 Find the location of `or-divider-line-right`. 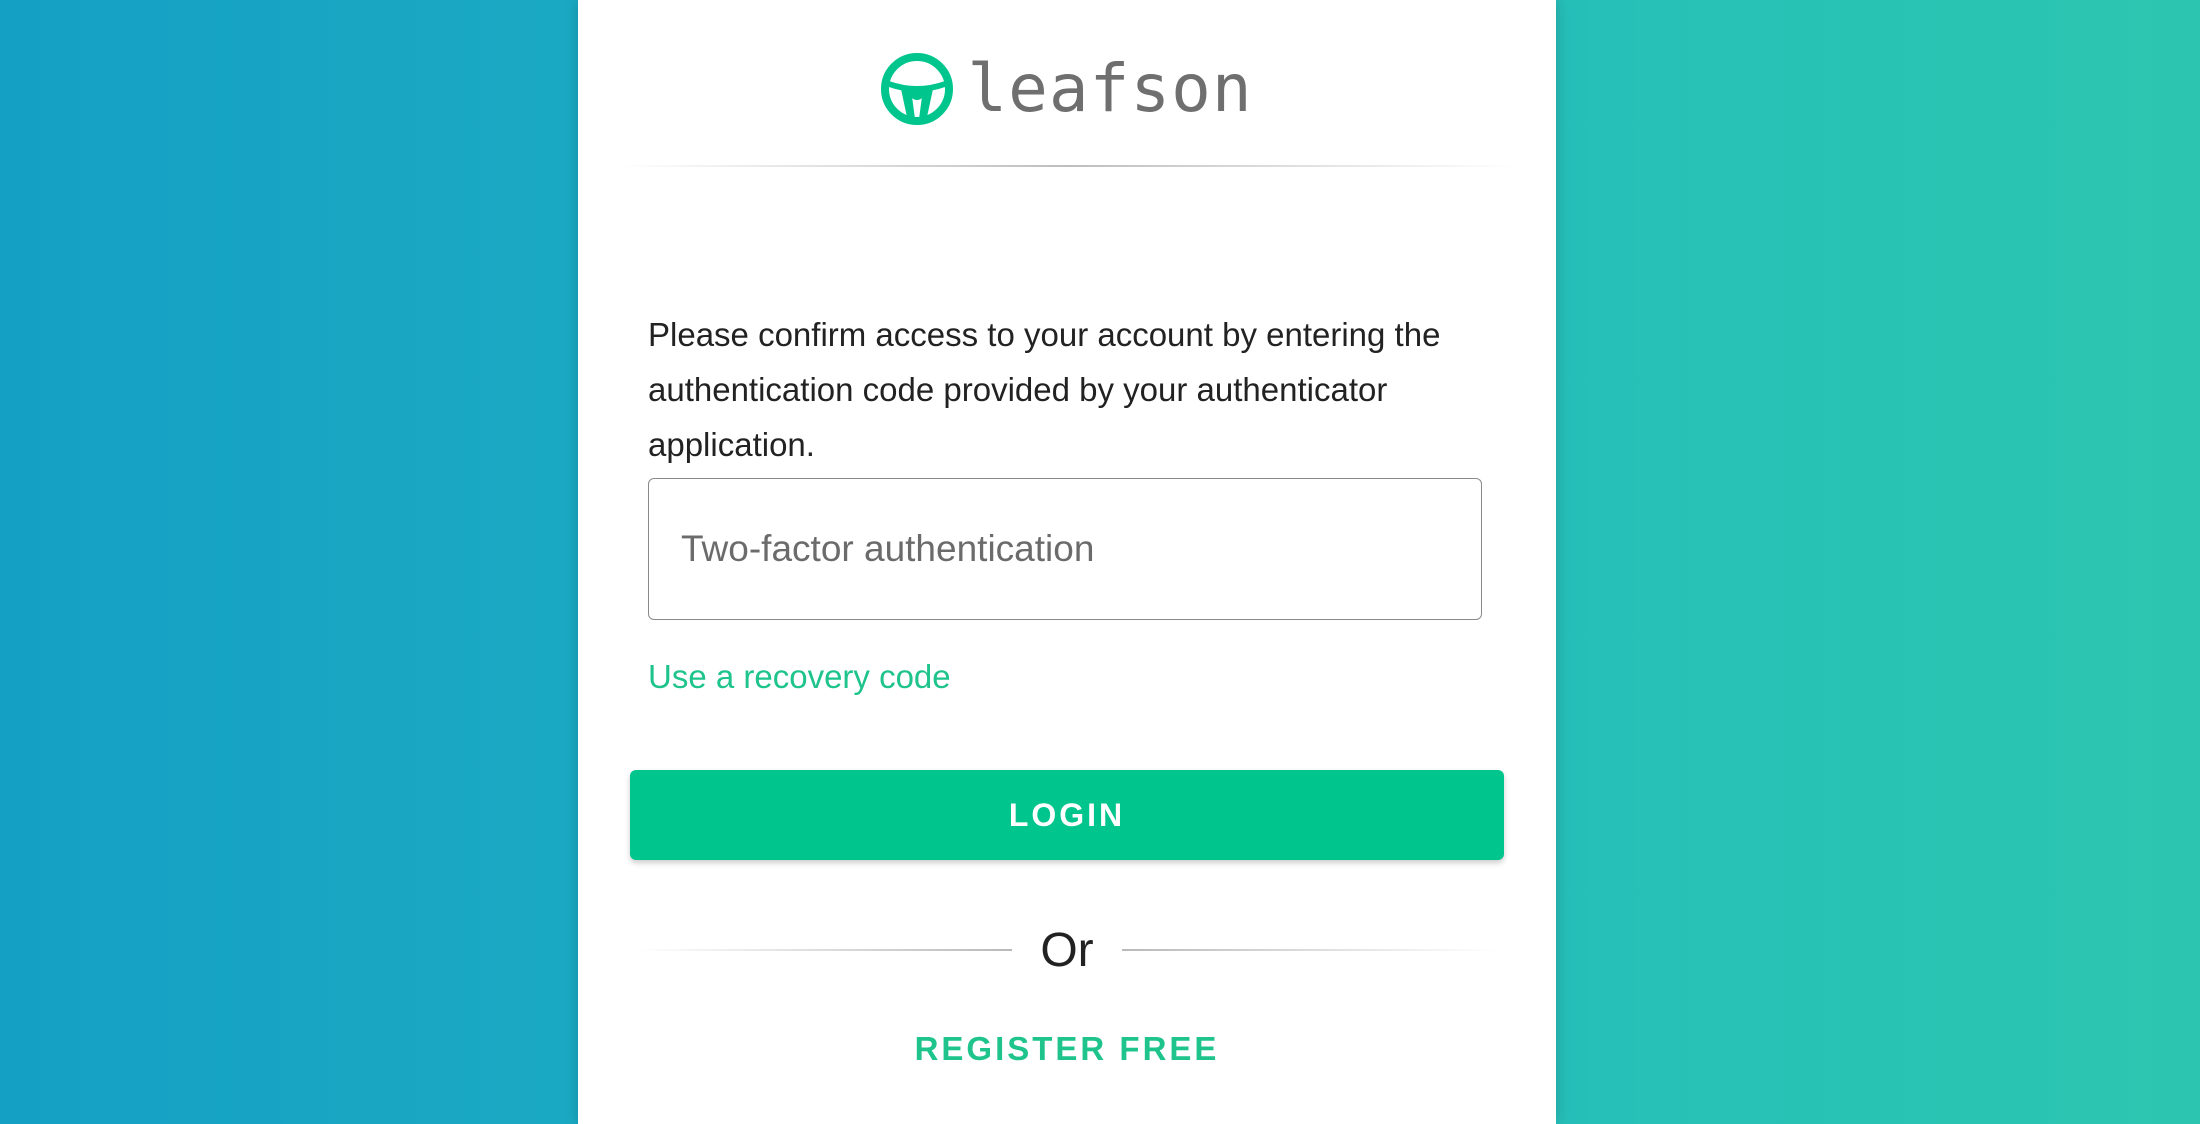

or-divider-line-right is located at coordinates (1310, 950).